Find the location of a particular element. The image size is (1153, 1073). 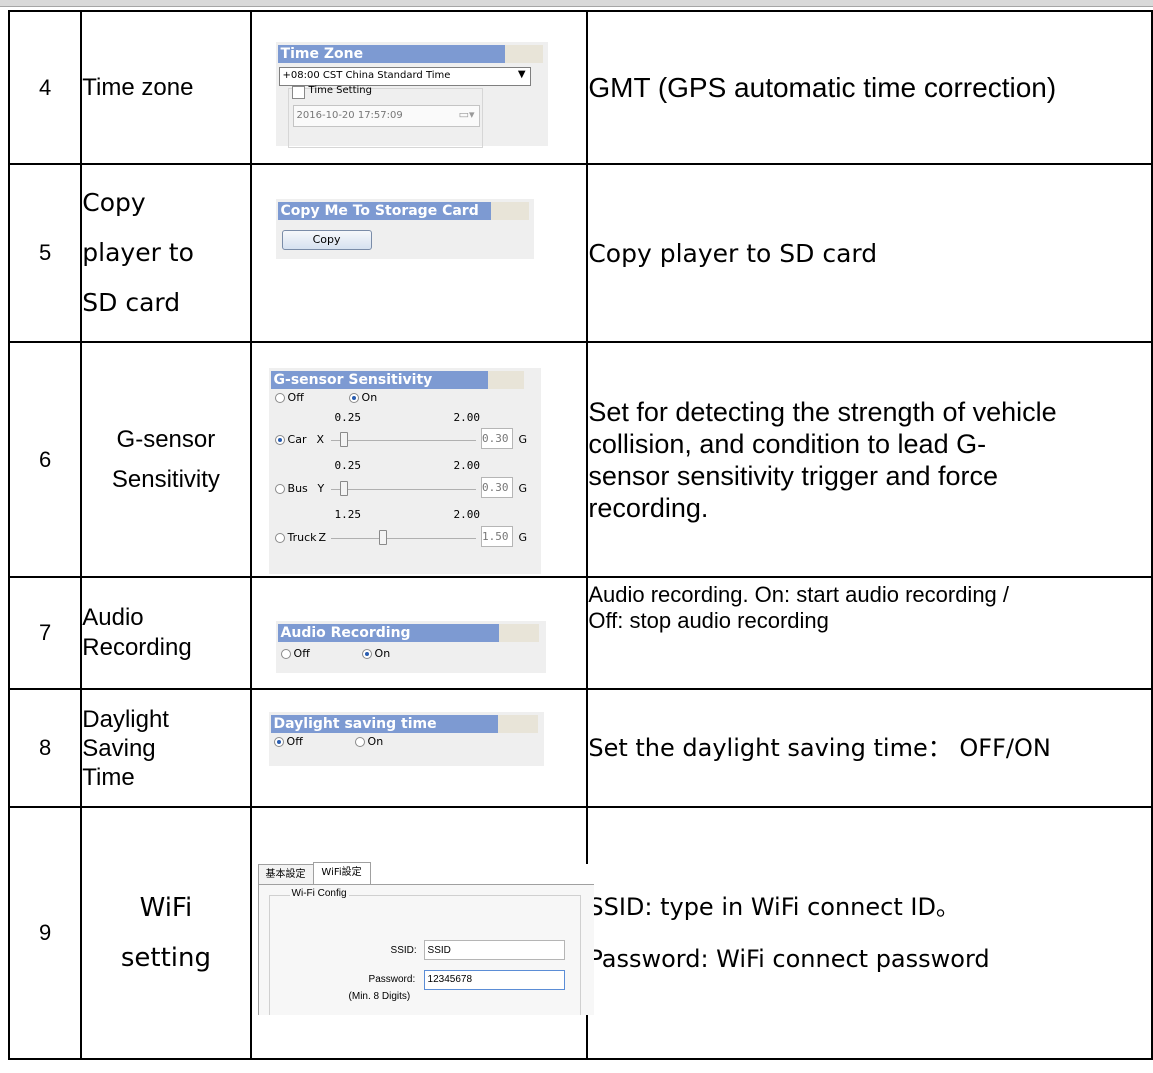

slider-min-label: 1.25 is located at coordinates (348, 514).